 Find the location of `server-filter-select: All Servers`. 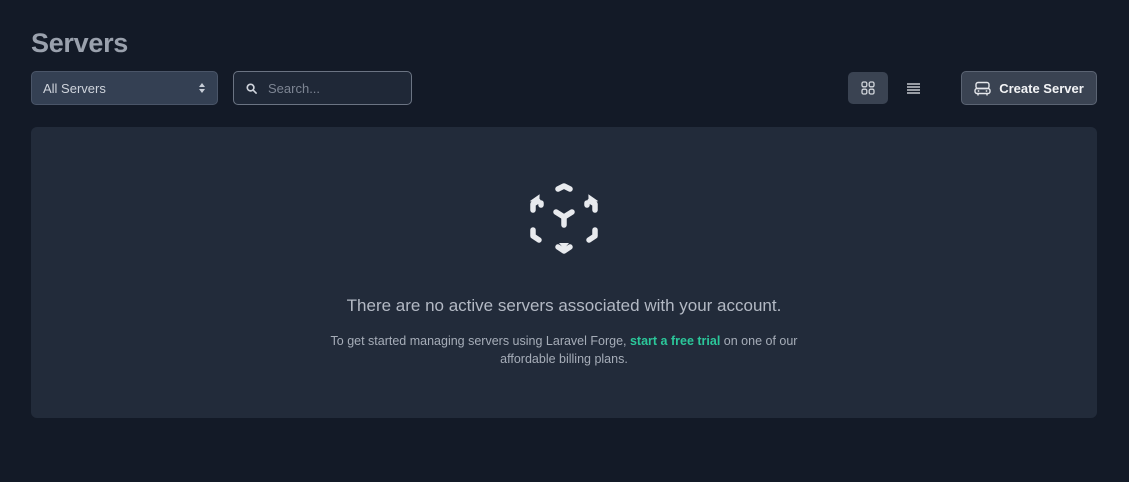

server-filter-select: All Servers is located at coordinates (124, 88).